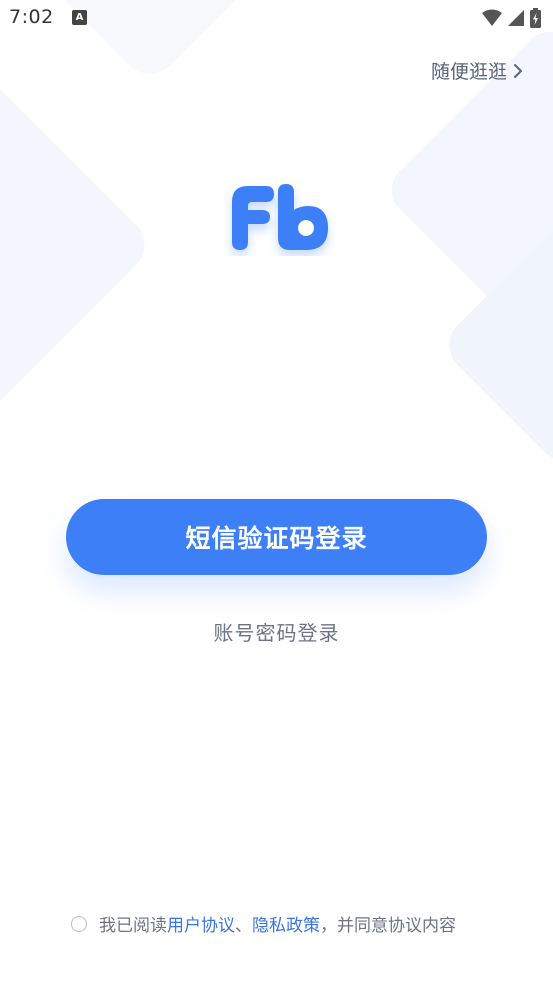  I want to click on status-icons, so click(511, 18).